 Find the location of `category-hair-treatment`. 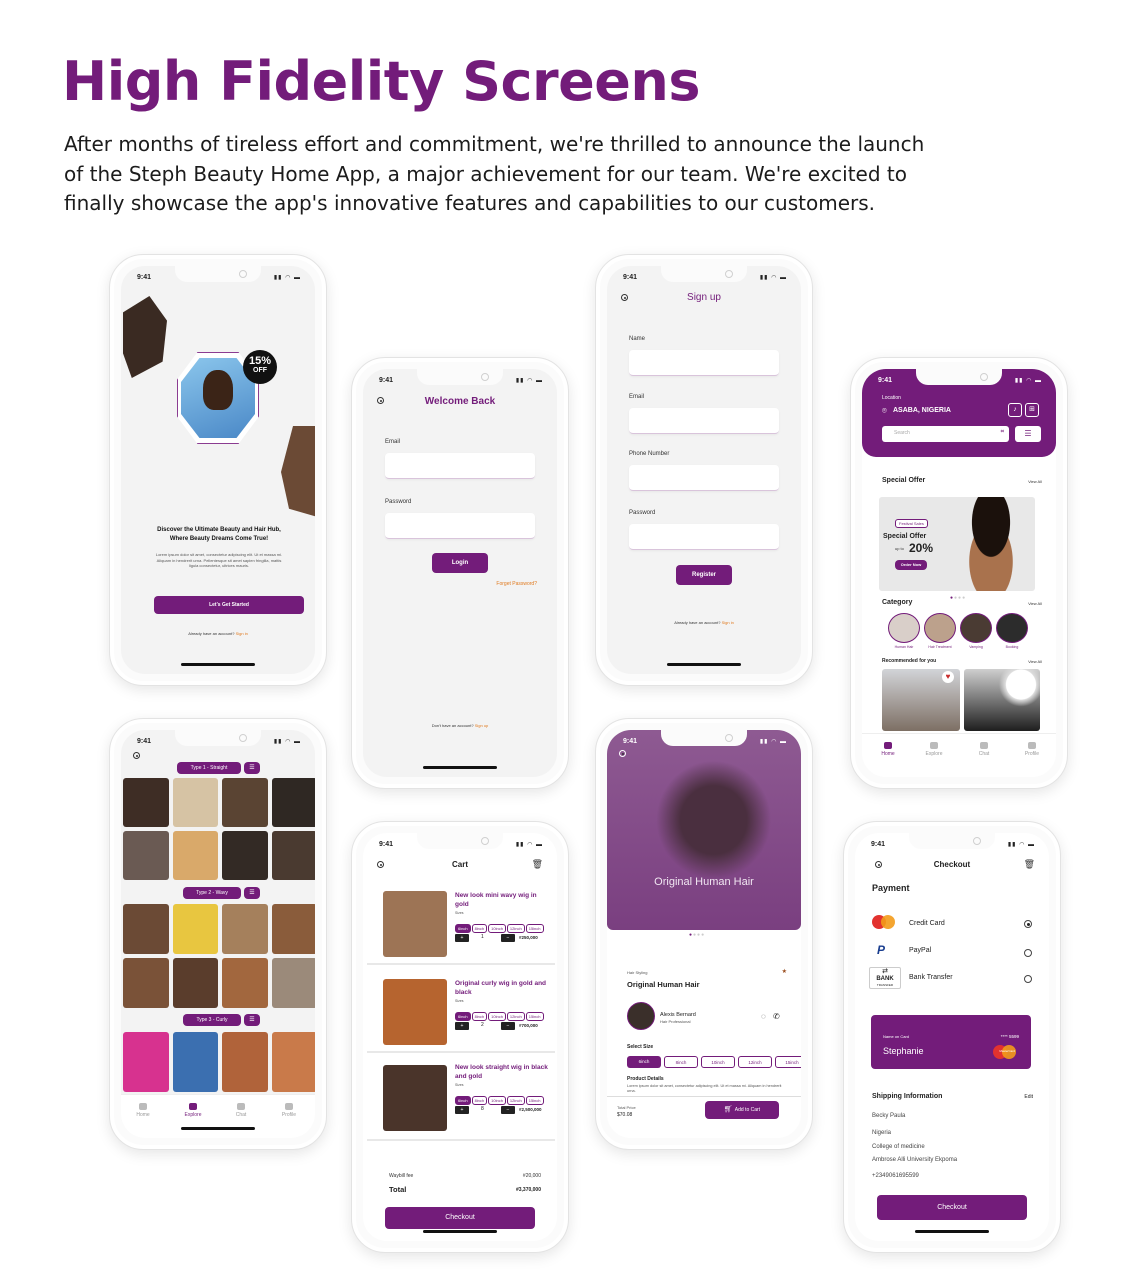

category-hair-treatment is located at coordinates (940, 628).